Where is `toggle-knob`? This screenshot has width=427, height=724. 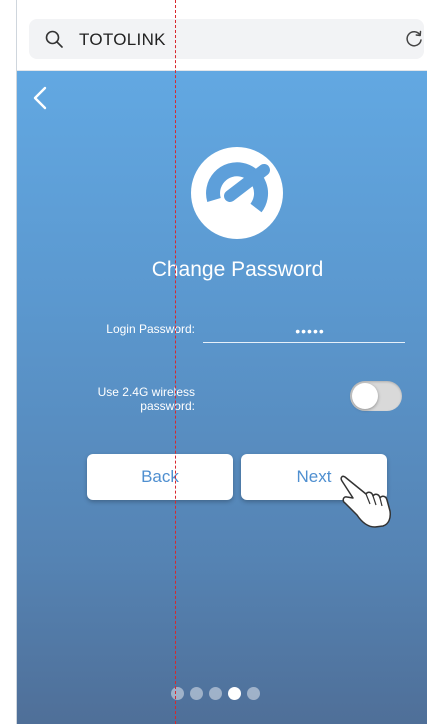
toggle-knob is located at coordinates (365, 396).